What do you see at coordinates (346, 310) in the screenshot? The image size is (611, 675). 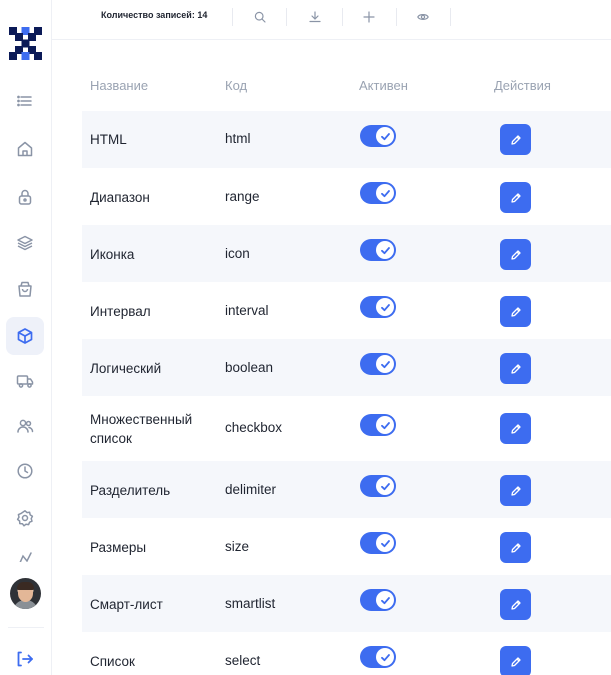 I see `table-row: Интервал interval` at bounding box center [346, 310].